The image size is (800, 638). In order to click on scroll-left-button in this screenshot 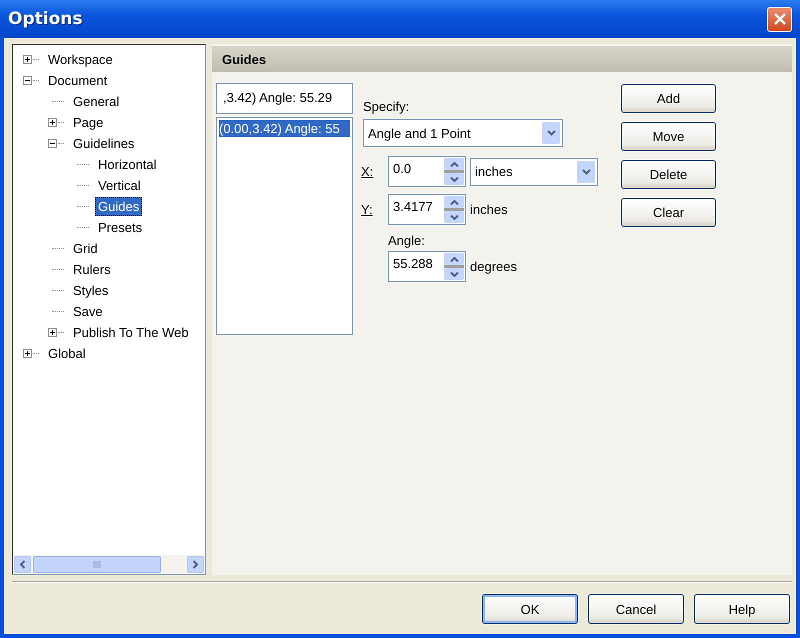, I will do `click(22, 564)`.